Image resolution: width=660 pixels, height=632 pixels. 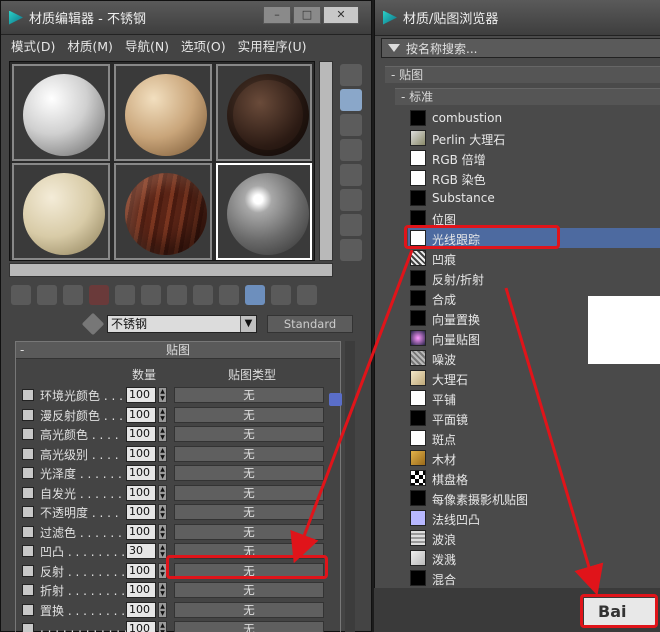 What do you see at coordinates (534, 438) in the screenshot?
I see `map-item: 斑点` at bounding box center [534, 438].